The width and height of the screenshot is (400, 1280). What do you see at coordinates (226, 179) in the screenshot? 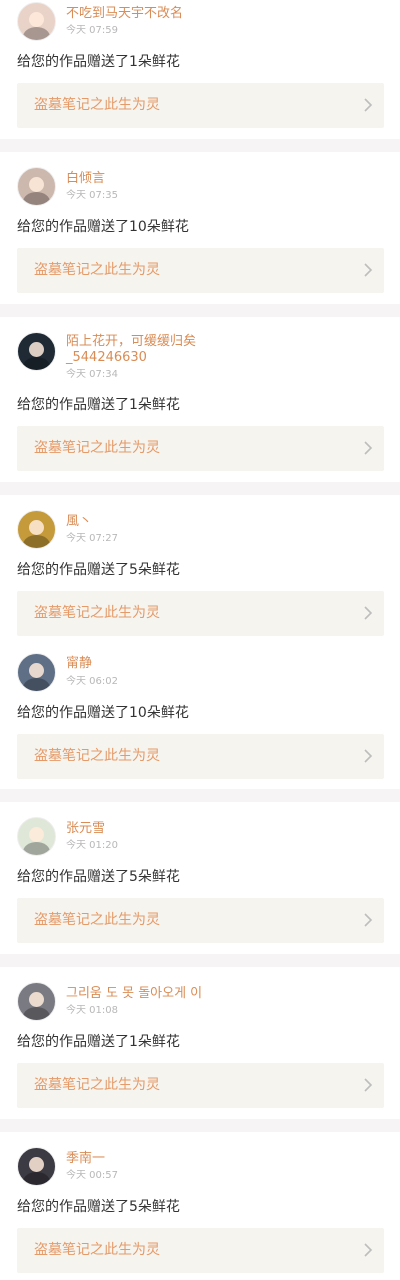
I see `sender-name: 白倾言` at bounding box center [226, 179].